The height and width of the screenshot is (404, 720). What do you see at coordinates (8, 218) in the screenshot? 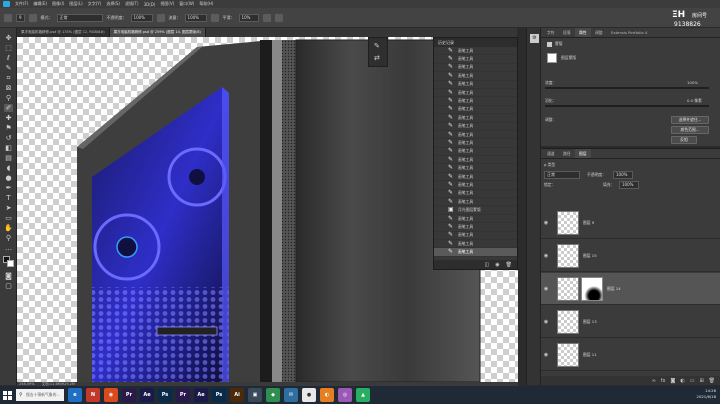
I see `shape-tool-icon: ▭` at bounding box center [8, 218].